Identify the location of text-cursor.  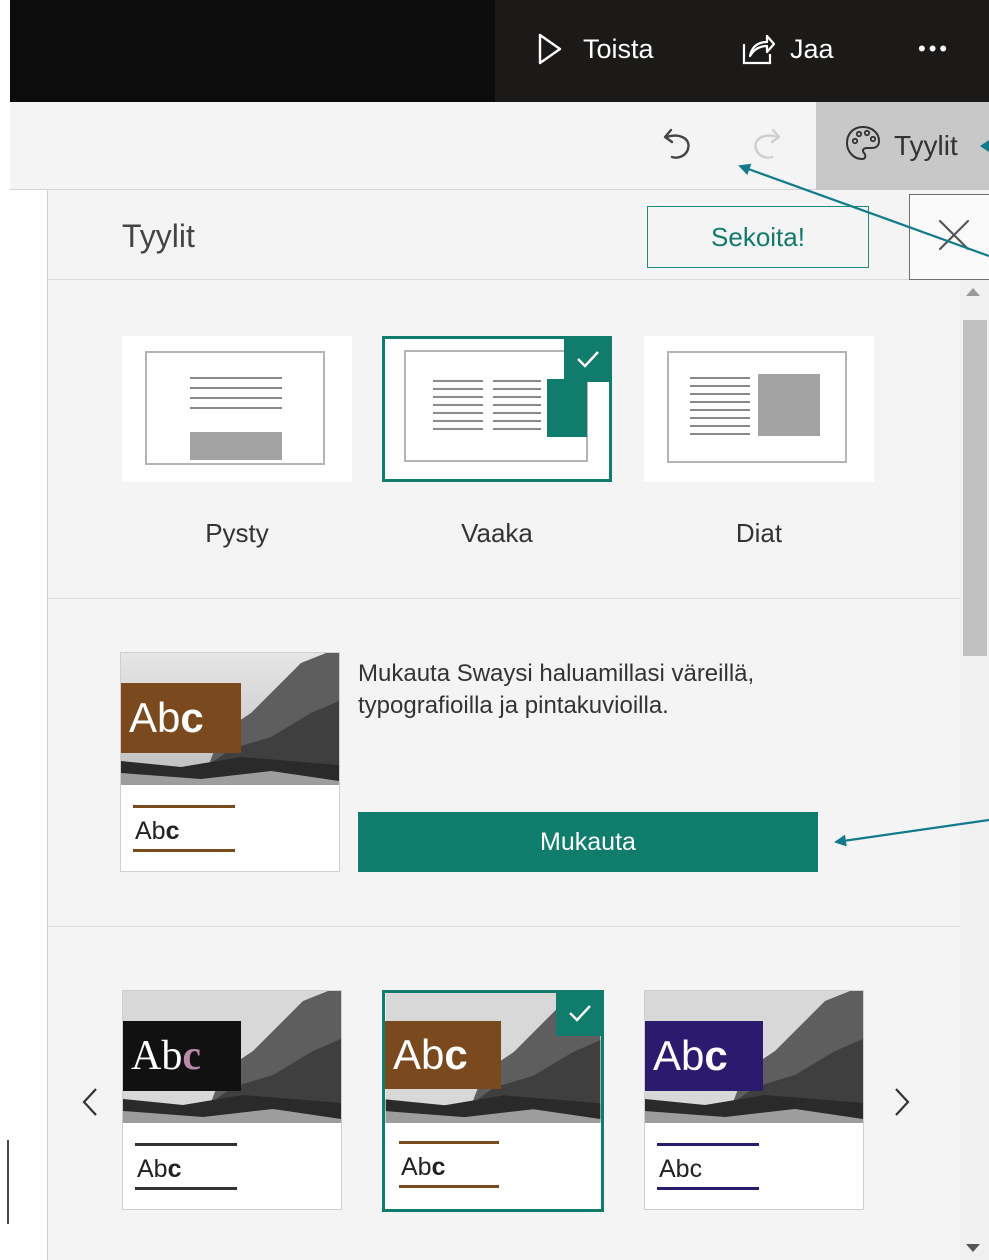
(8, 1182).